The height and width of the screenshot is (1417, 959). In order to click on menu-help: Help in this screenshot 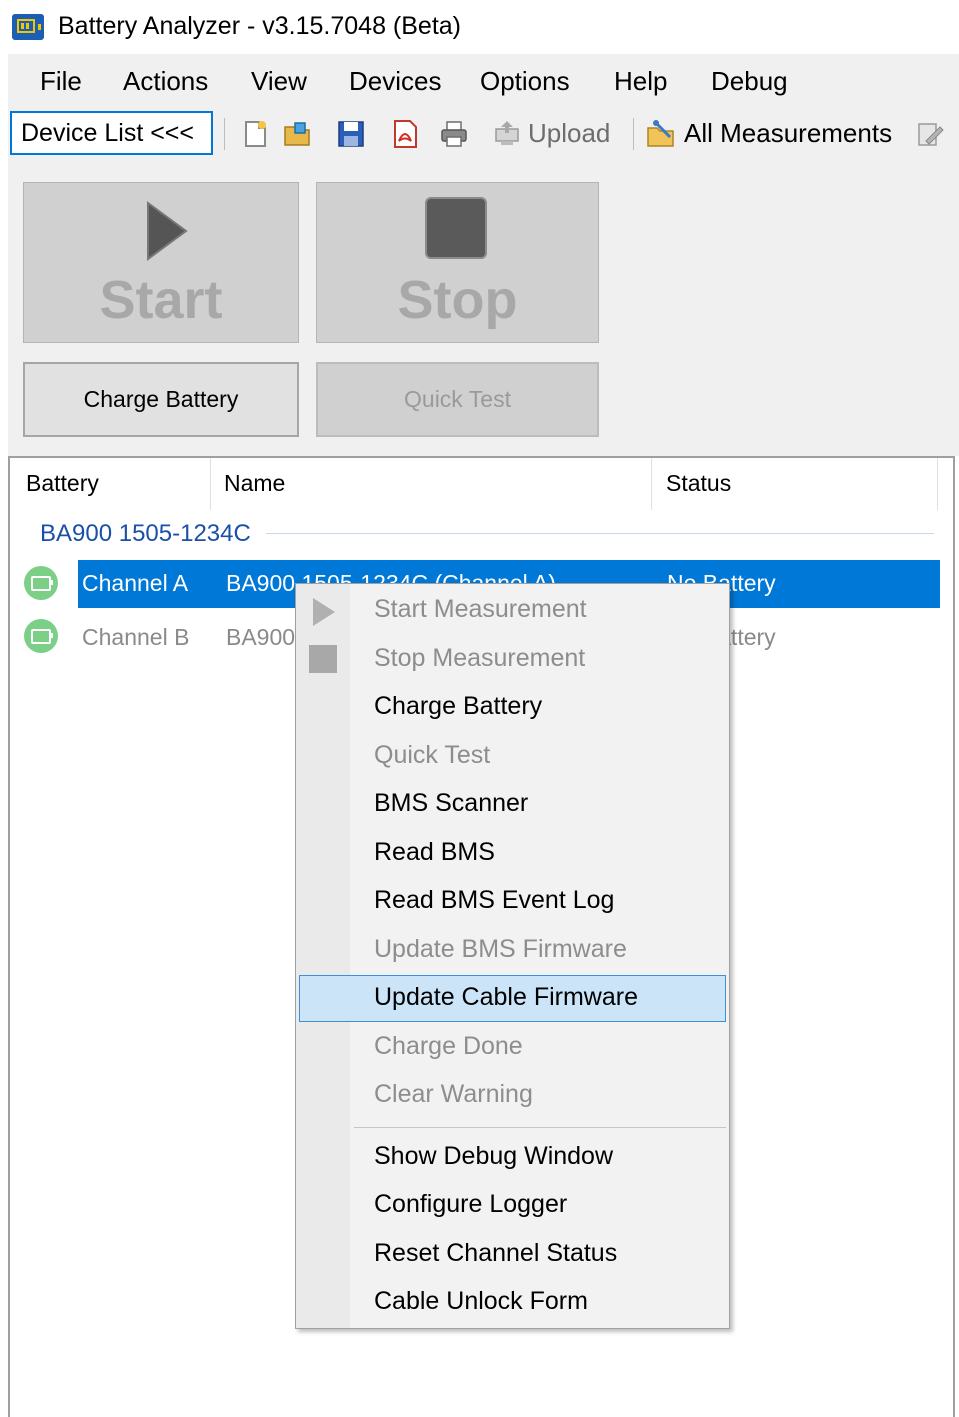, I will do `click(640, 81)`.